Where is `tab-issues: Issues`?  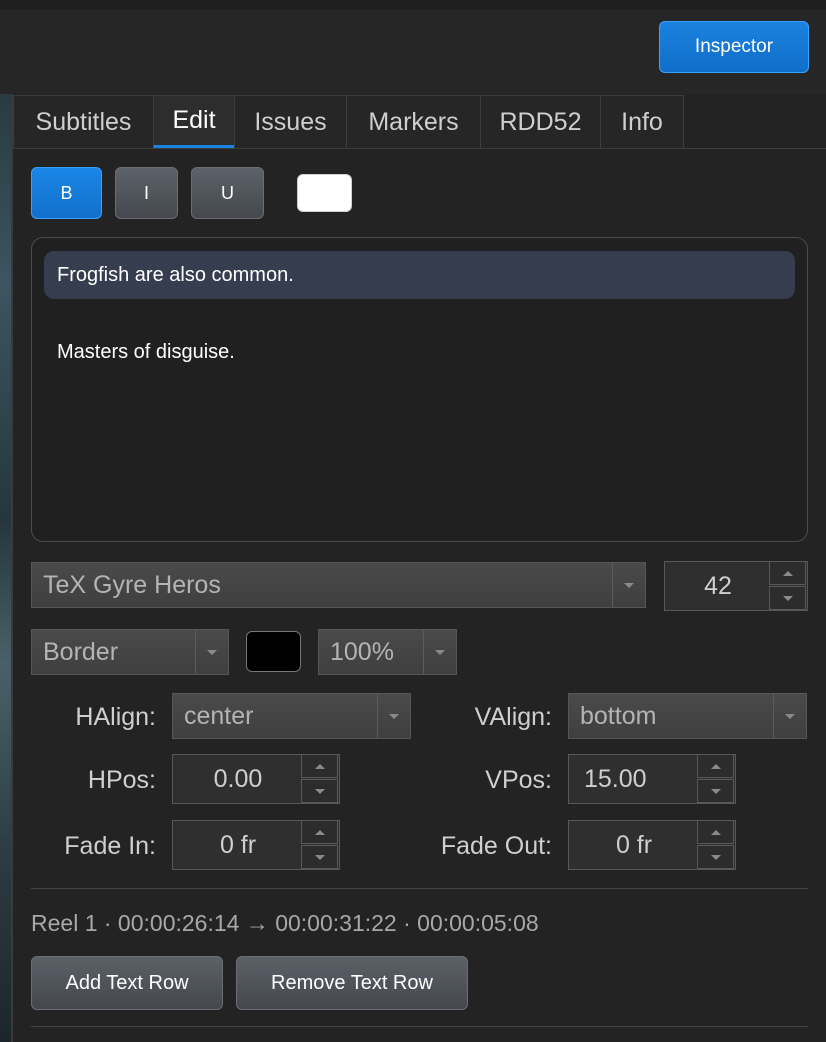 tab-issues: Issues is located at coordinates (290, 121).